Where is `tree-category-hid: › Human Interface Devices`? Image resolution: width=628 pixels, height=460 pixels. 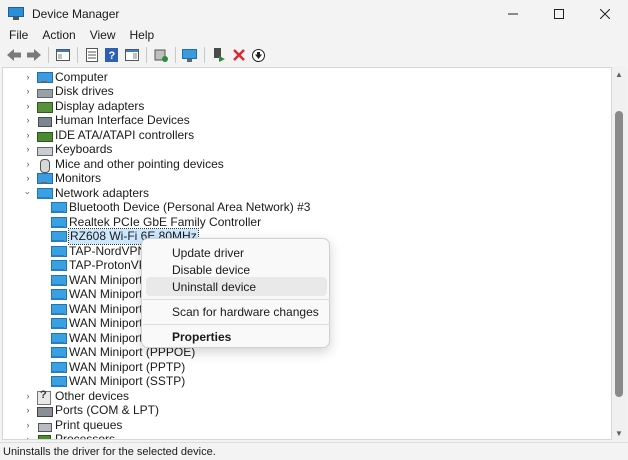
tree-category-hid: › Human Interface Devices is located at coordinates (106, 120).